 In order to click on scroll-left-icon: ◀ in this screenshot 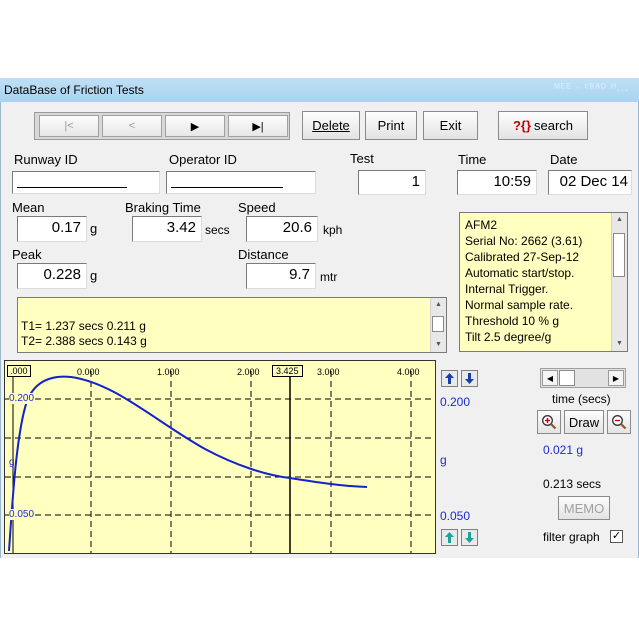, I will do `click(550, 378)`.